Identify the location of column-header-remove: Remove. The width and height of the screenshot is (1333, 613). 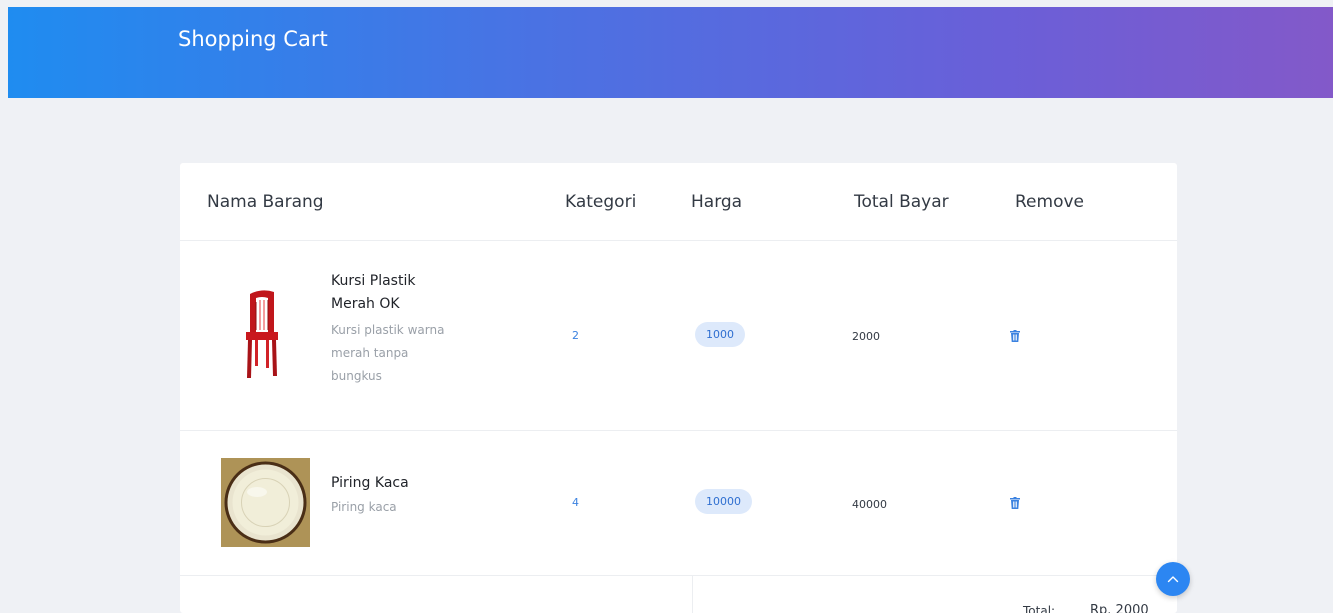
(1049, 202).